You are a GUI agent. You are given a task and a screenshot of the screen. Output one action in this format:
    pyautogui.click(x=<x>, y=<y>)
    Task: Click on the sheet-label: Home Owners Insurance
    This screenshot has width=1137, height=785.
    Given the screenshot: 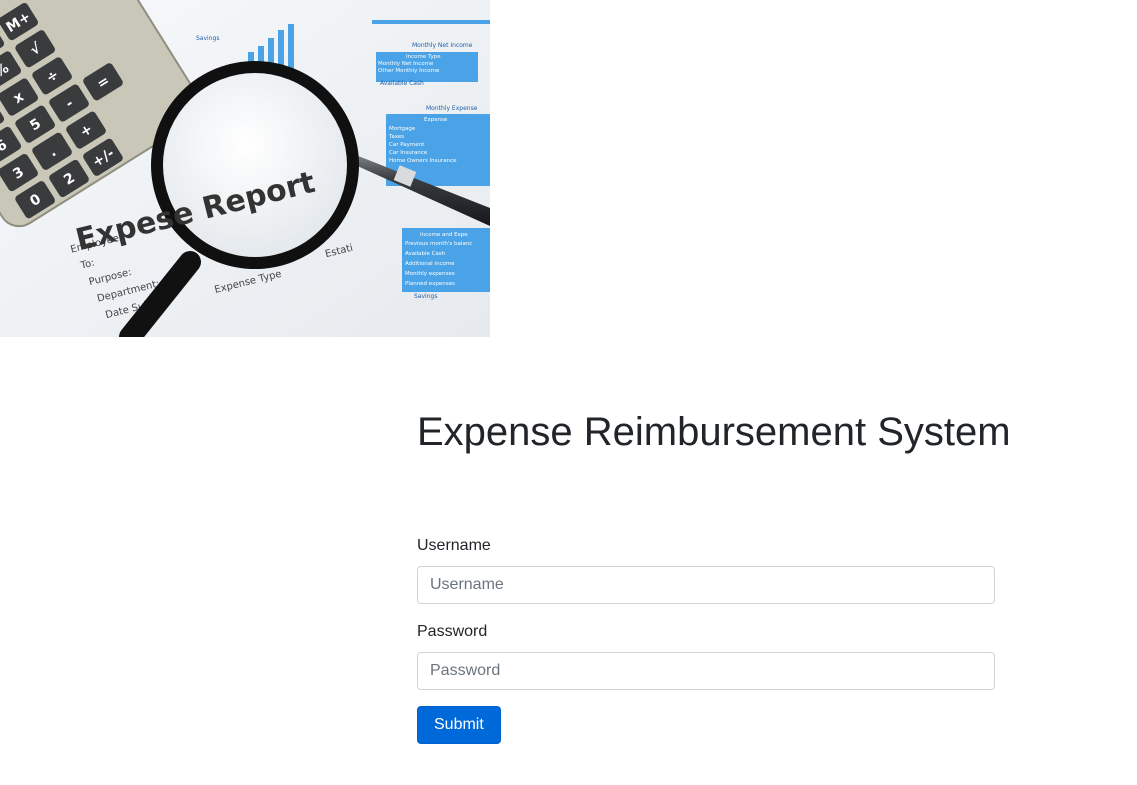 What is the action you would take?
    pyautogui.click(x=423, y=161)
    